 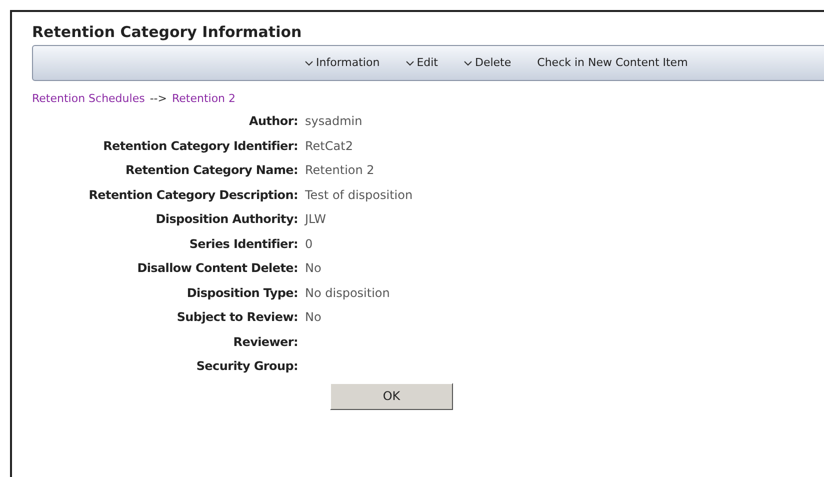 I want to click on field-label: Author:, so click(x=273, y=121).